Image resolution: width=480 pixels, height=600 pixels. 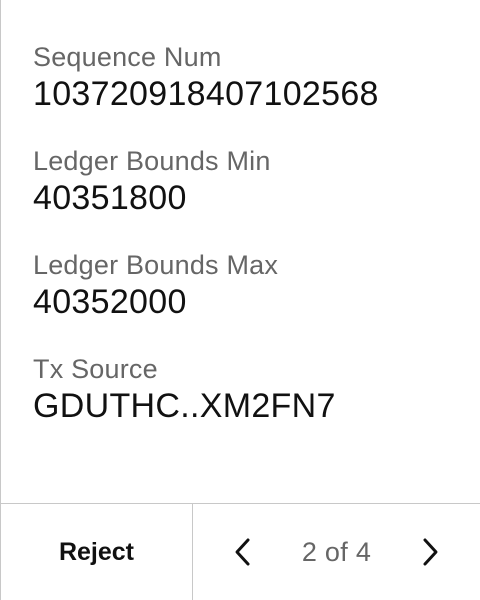 I want to click on sequence-num-value: 103720918407102568, so click(x=206, y=94).